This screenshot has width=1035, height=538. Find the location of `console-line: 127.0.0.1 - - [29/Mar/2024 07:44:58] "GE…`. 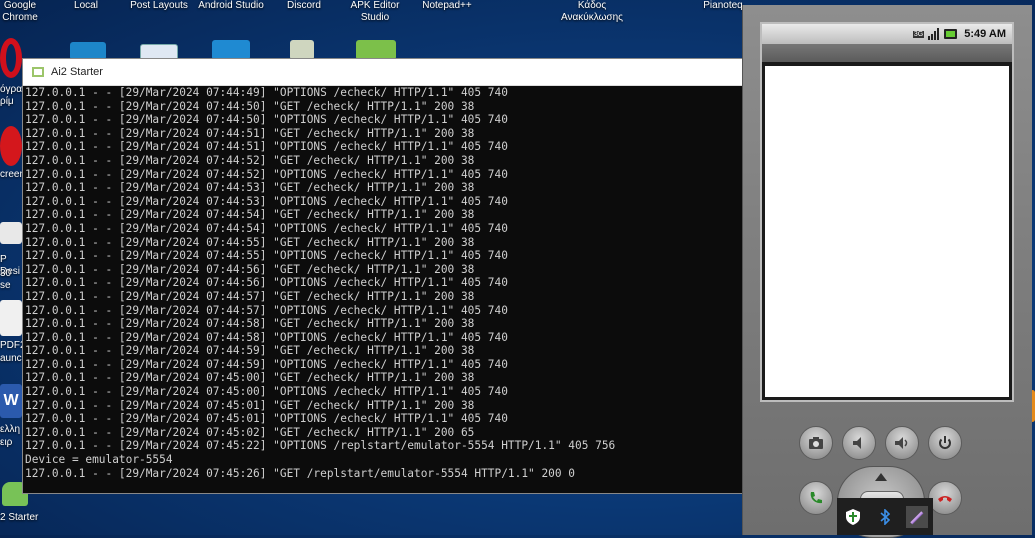

console-line: 127.0.0.1 - - [29/Mar/2024 07:44:58] "GE… is located at coordinates (250, 324).